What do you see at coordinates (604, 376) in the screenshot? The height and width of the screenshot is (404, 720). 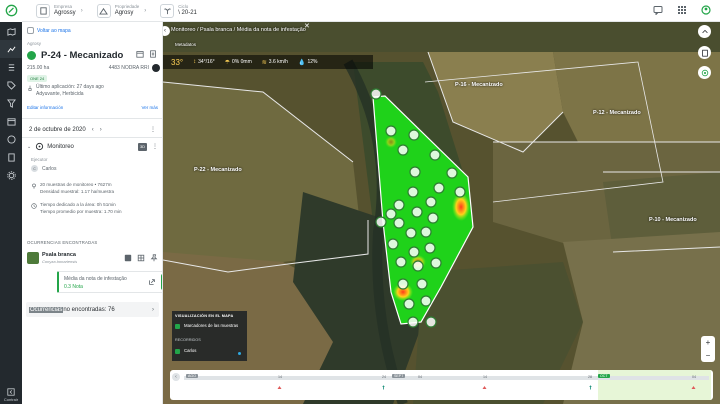 I see `timeline-month-oct: OCT` at bounding box center [604, 376].